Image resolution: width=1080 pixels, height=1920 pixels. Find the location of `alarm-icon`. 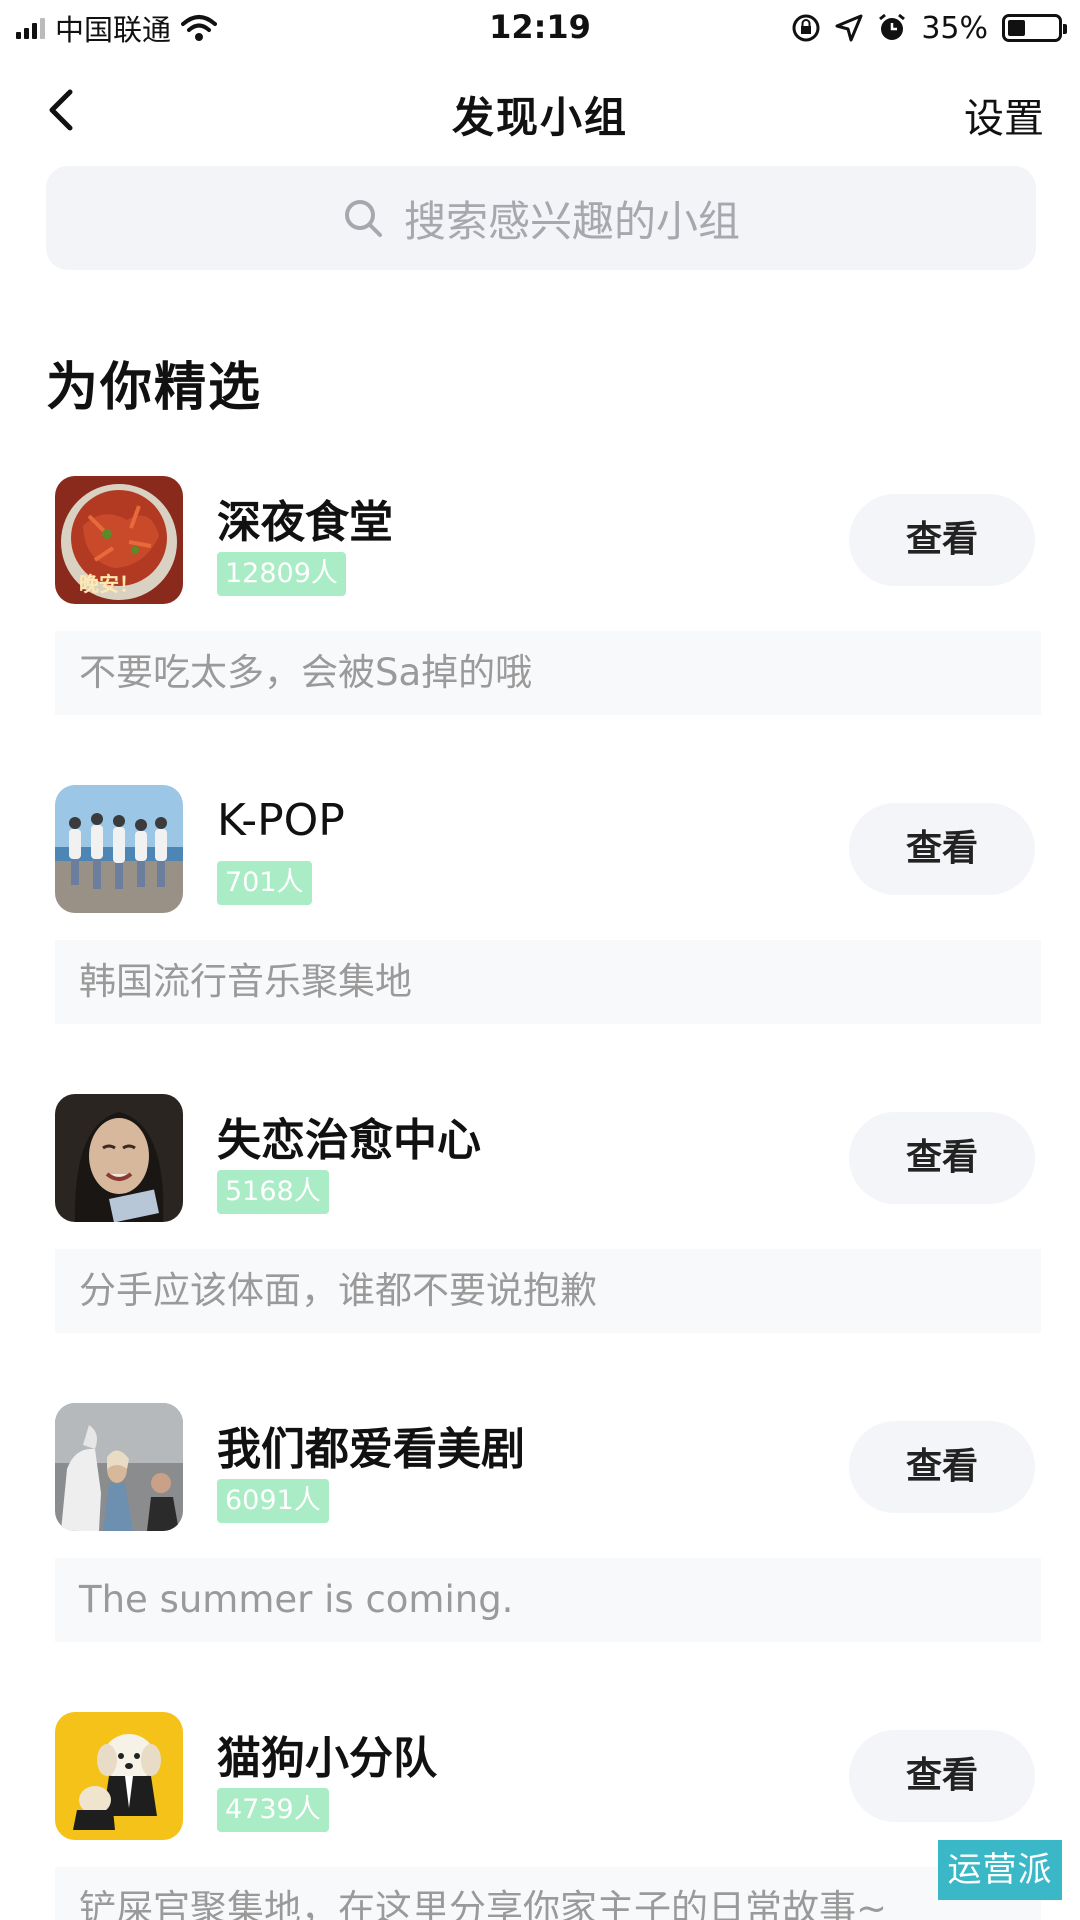

alarm-icon is located at coordinates (892, 26).